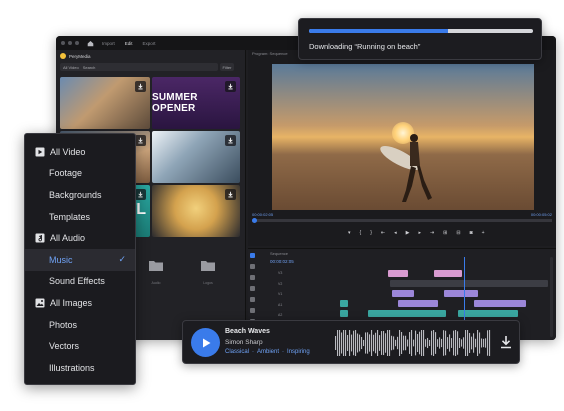 This screenshot has width=564, height=411. What do you see at coordinates (402, 220) in the screenshot?
I see `scrub-bar` at bounding box center [402, 220].